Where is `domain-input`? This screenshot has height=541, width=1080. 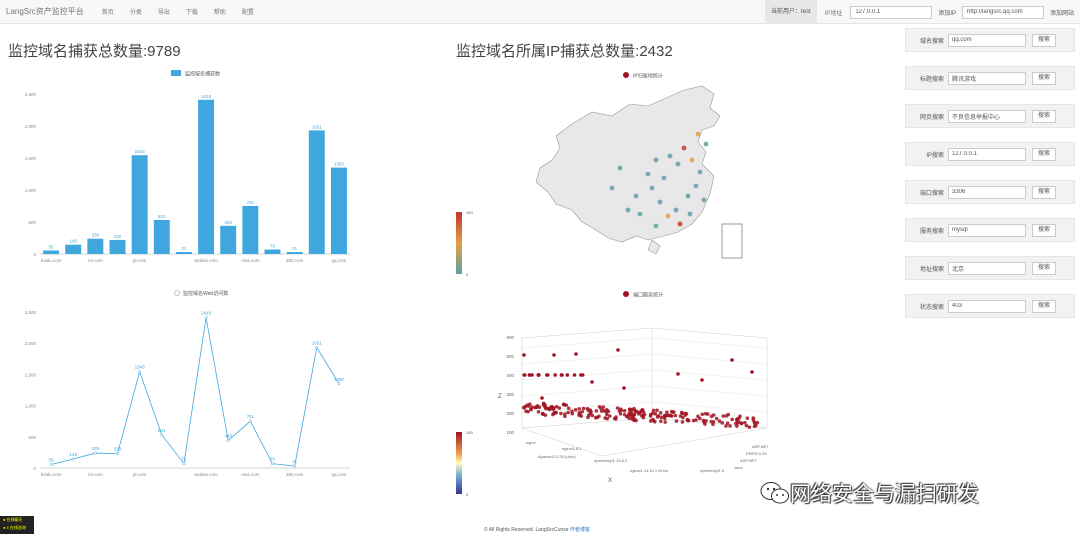
domain-input is located at coordinates (1002, 12).